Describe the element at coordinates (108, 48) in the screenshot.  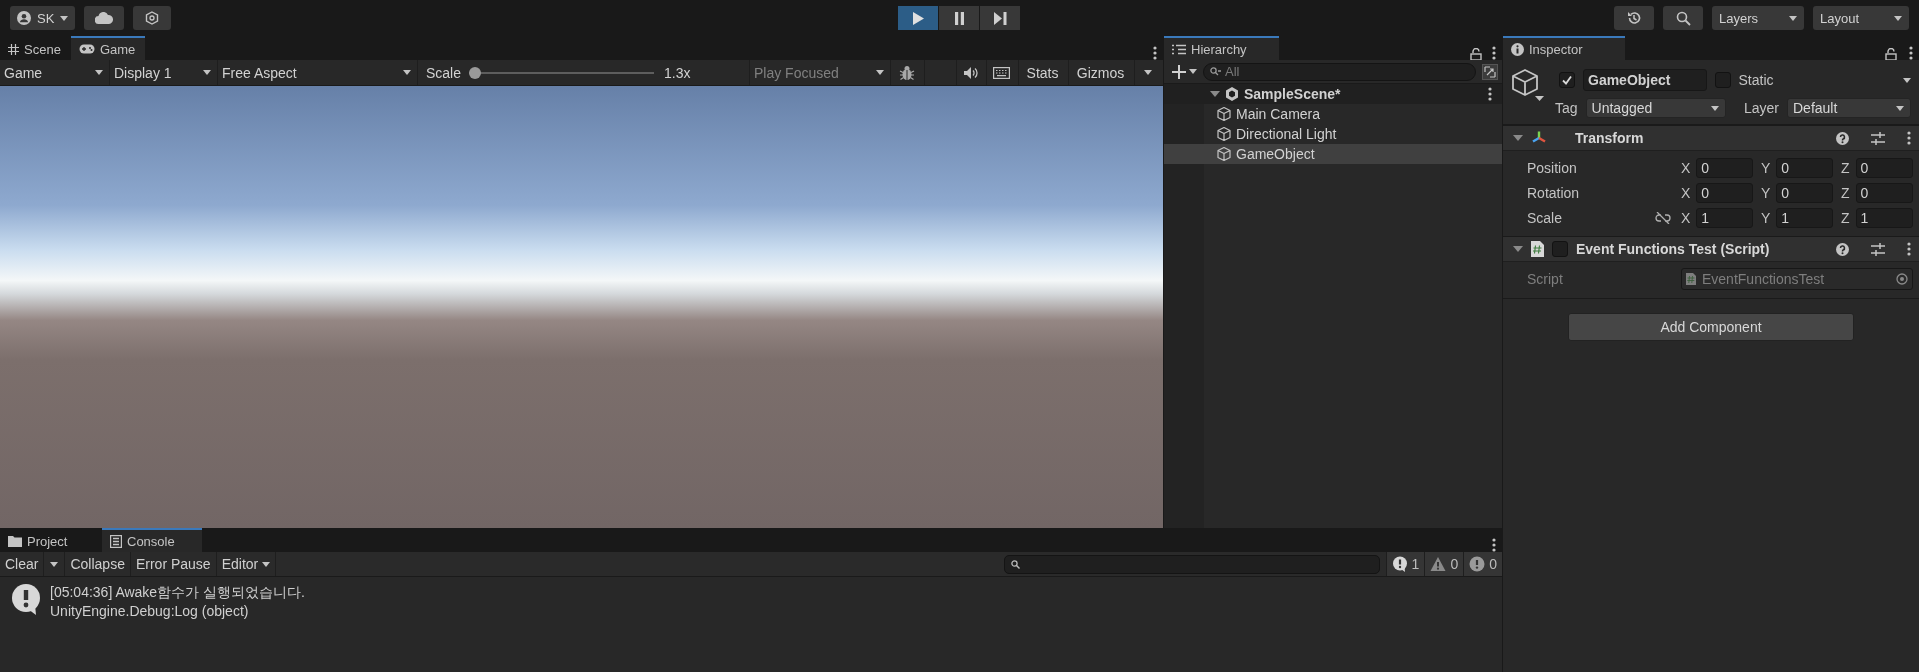
I see `panel-tab: Game` at that location.